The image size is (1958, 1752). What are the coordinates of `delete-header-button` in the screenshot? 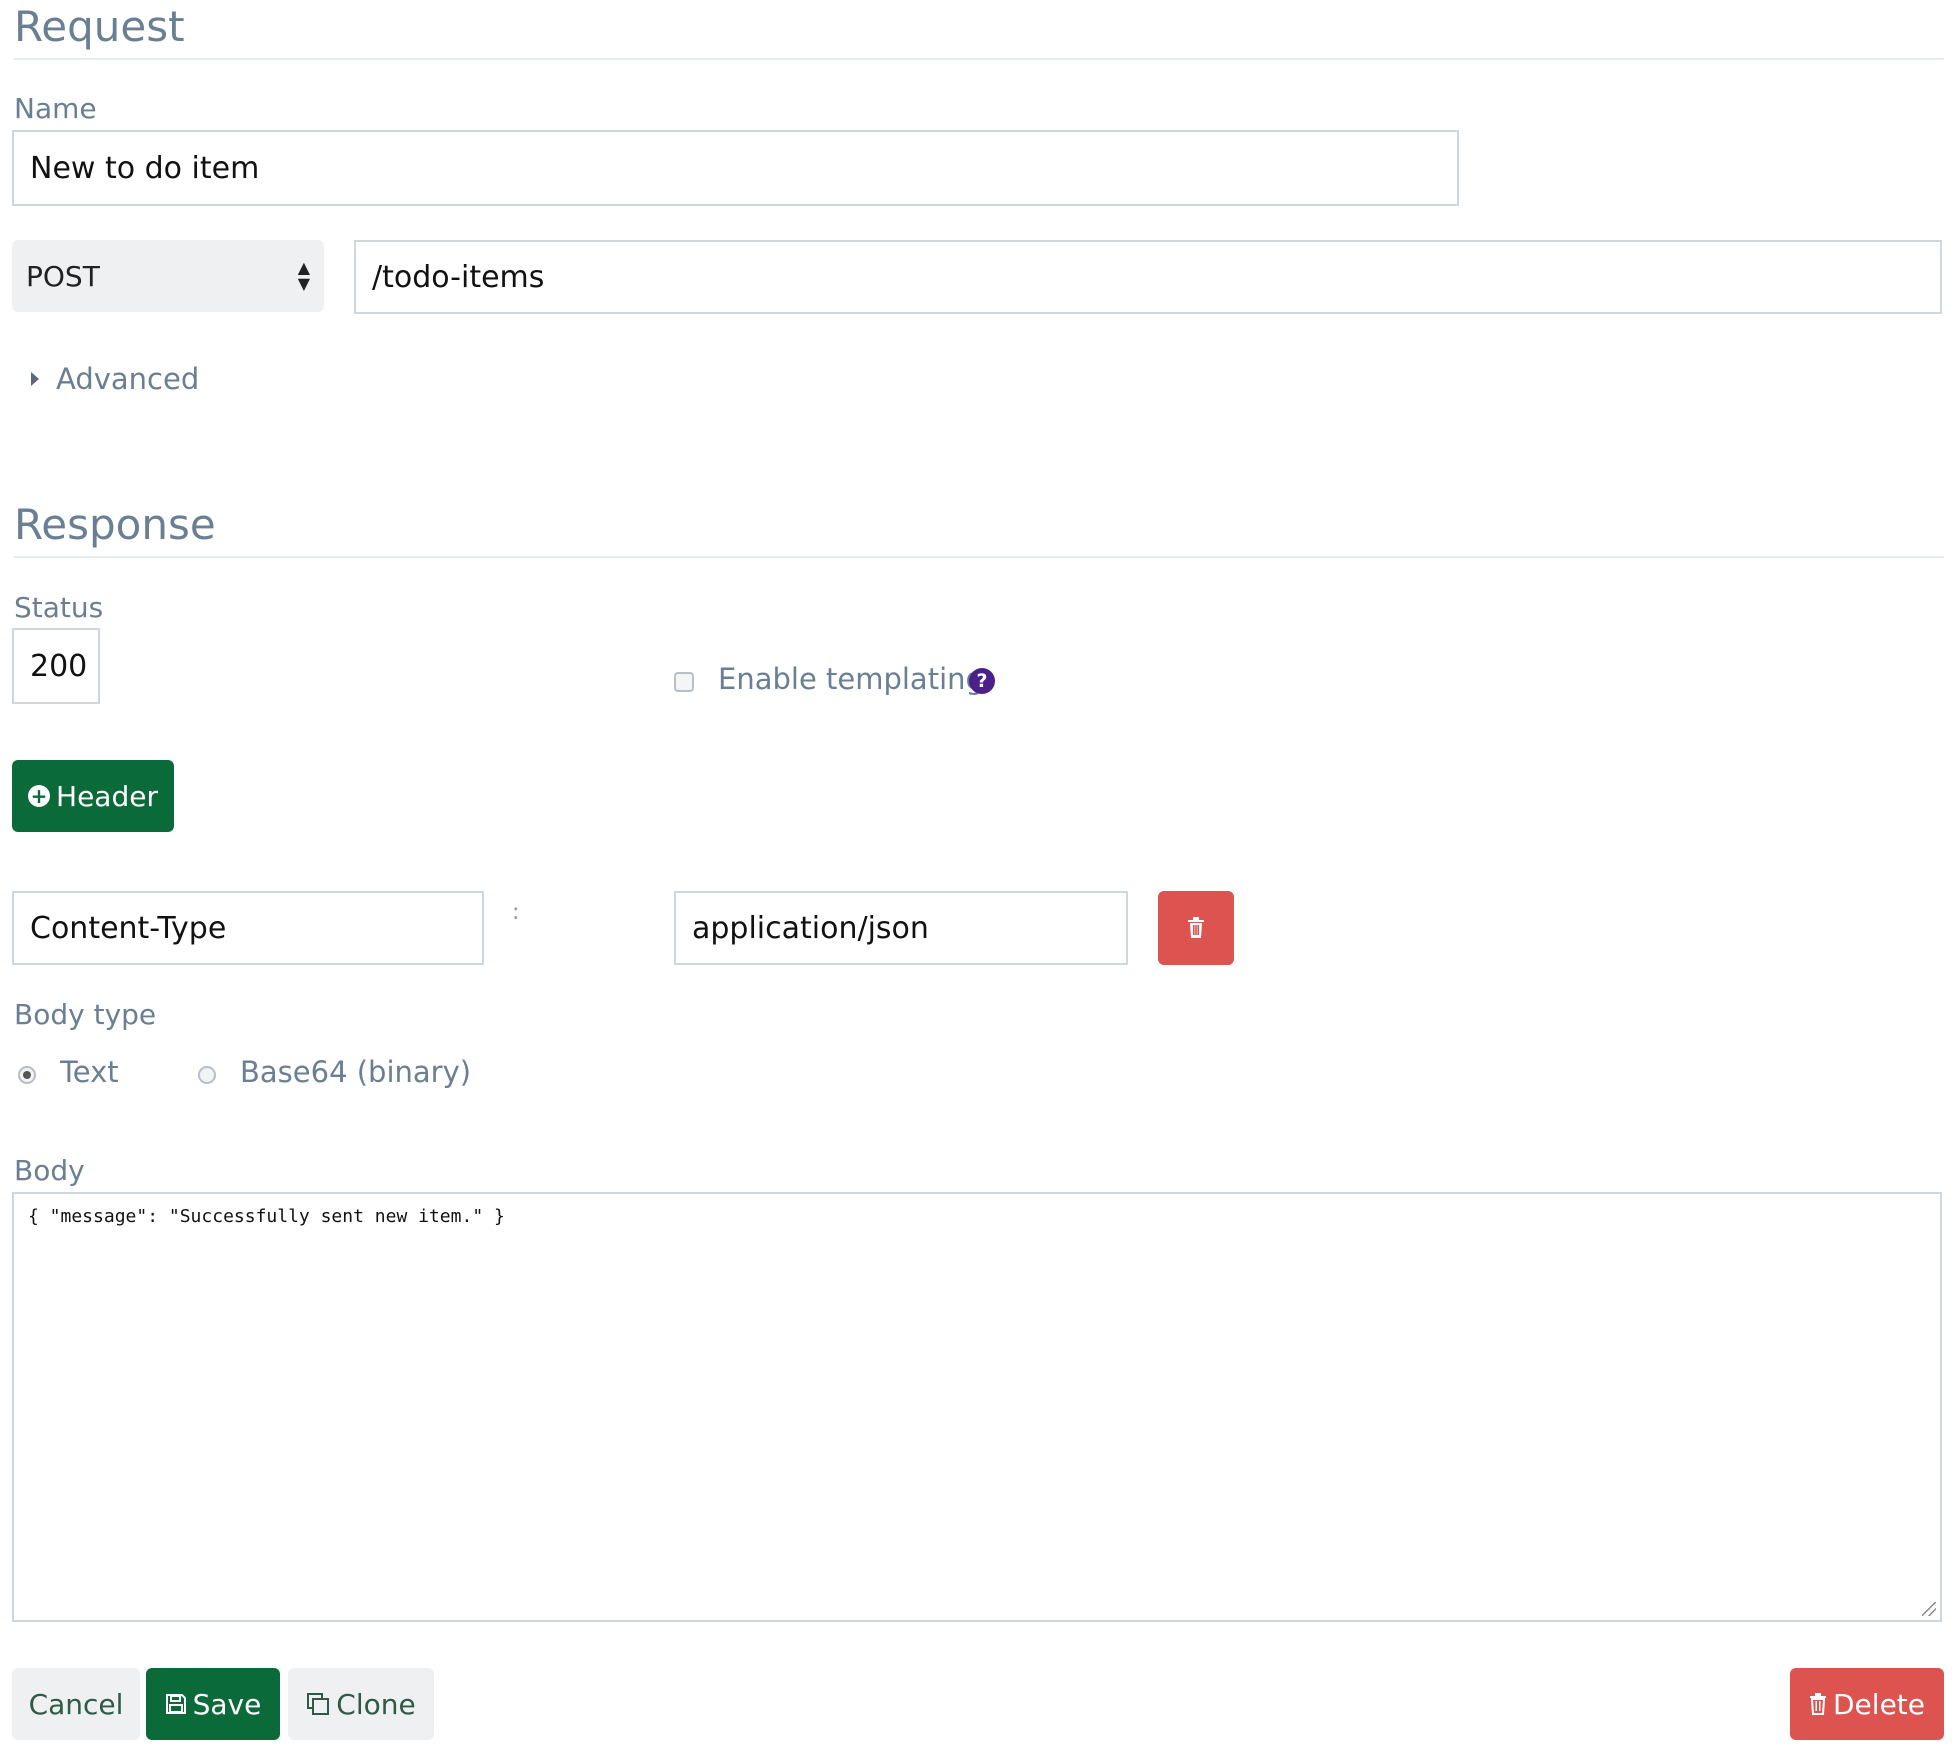 It's located at (1196, 928).